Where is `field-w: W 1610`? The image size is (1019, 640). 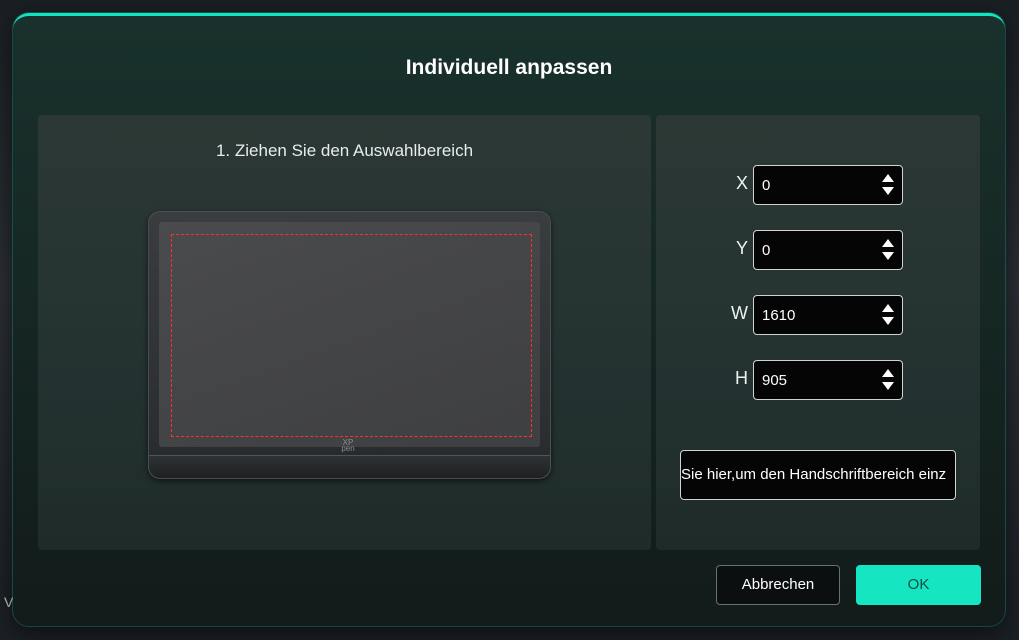 field-w: W 1610 is located at coordinates (816, 315).